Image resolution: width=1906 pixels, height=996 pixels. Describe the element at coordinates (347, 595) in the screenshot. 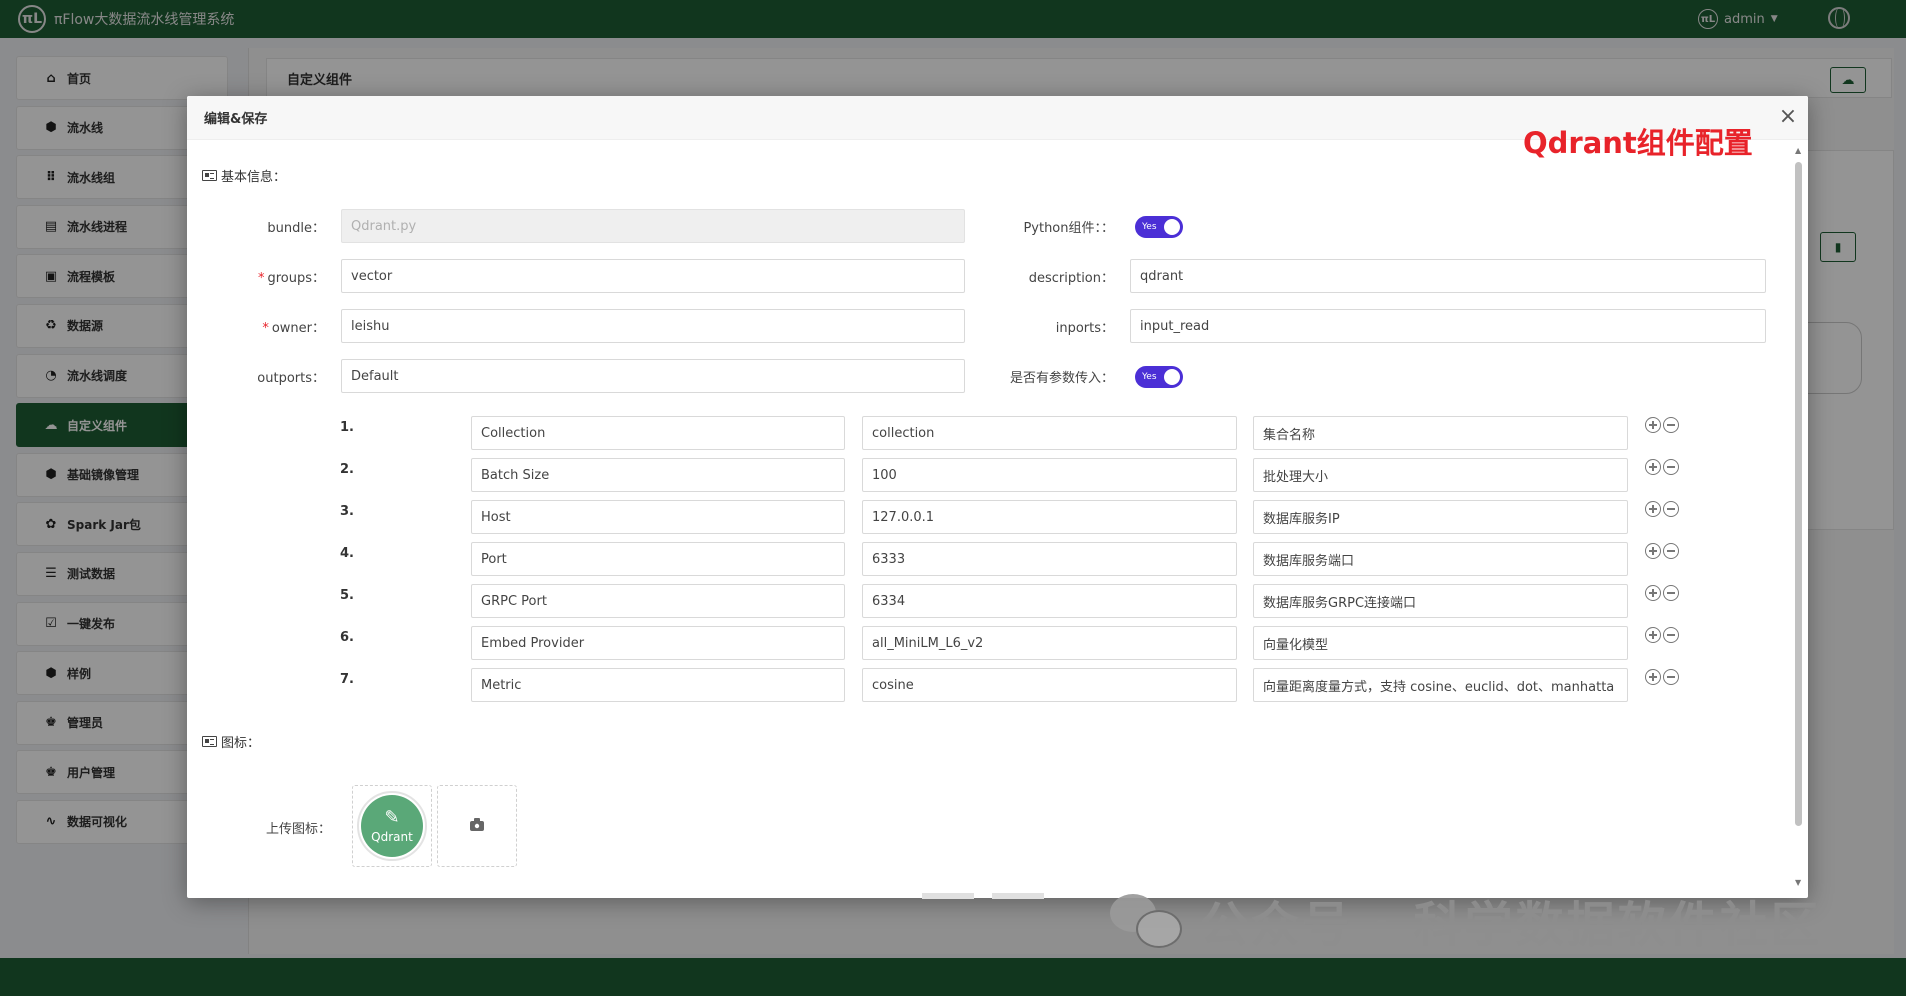

I see `param-row-number: 5.` at that location.